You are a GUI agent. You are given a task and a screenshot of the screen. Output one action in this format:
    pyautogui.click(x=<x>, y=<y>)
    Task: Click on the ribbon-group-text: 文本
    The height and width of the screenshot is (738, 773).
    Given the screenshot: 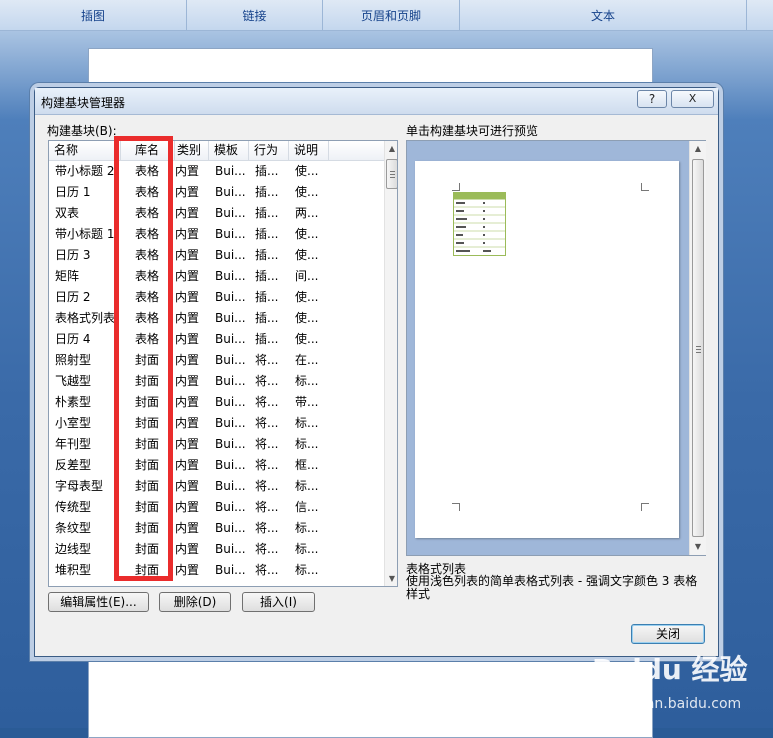 What is the action you would take?
    pyautogui.click(x=603, y=15)
    